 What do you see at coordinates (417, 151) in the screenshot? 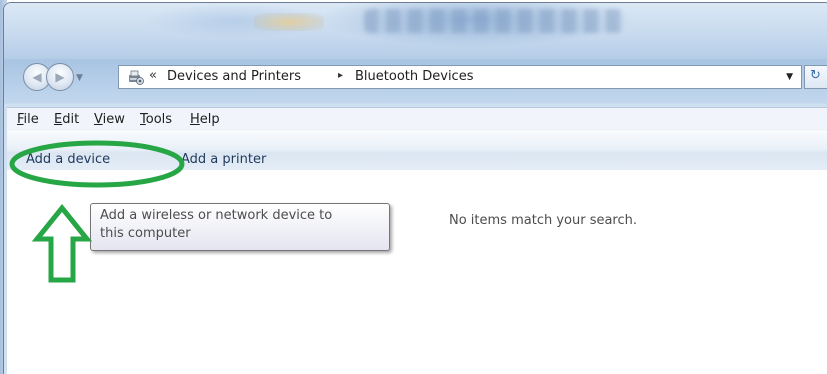
I see `command-bar: Add a device Add a printer` at bounding box center [417, 151].